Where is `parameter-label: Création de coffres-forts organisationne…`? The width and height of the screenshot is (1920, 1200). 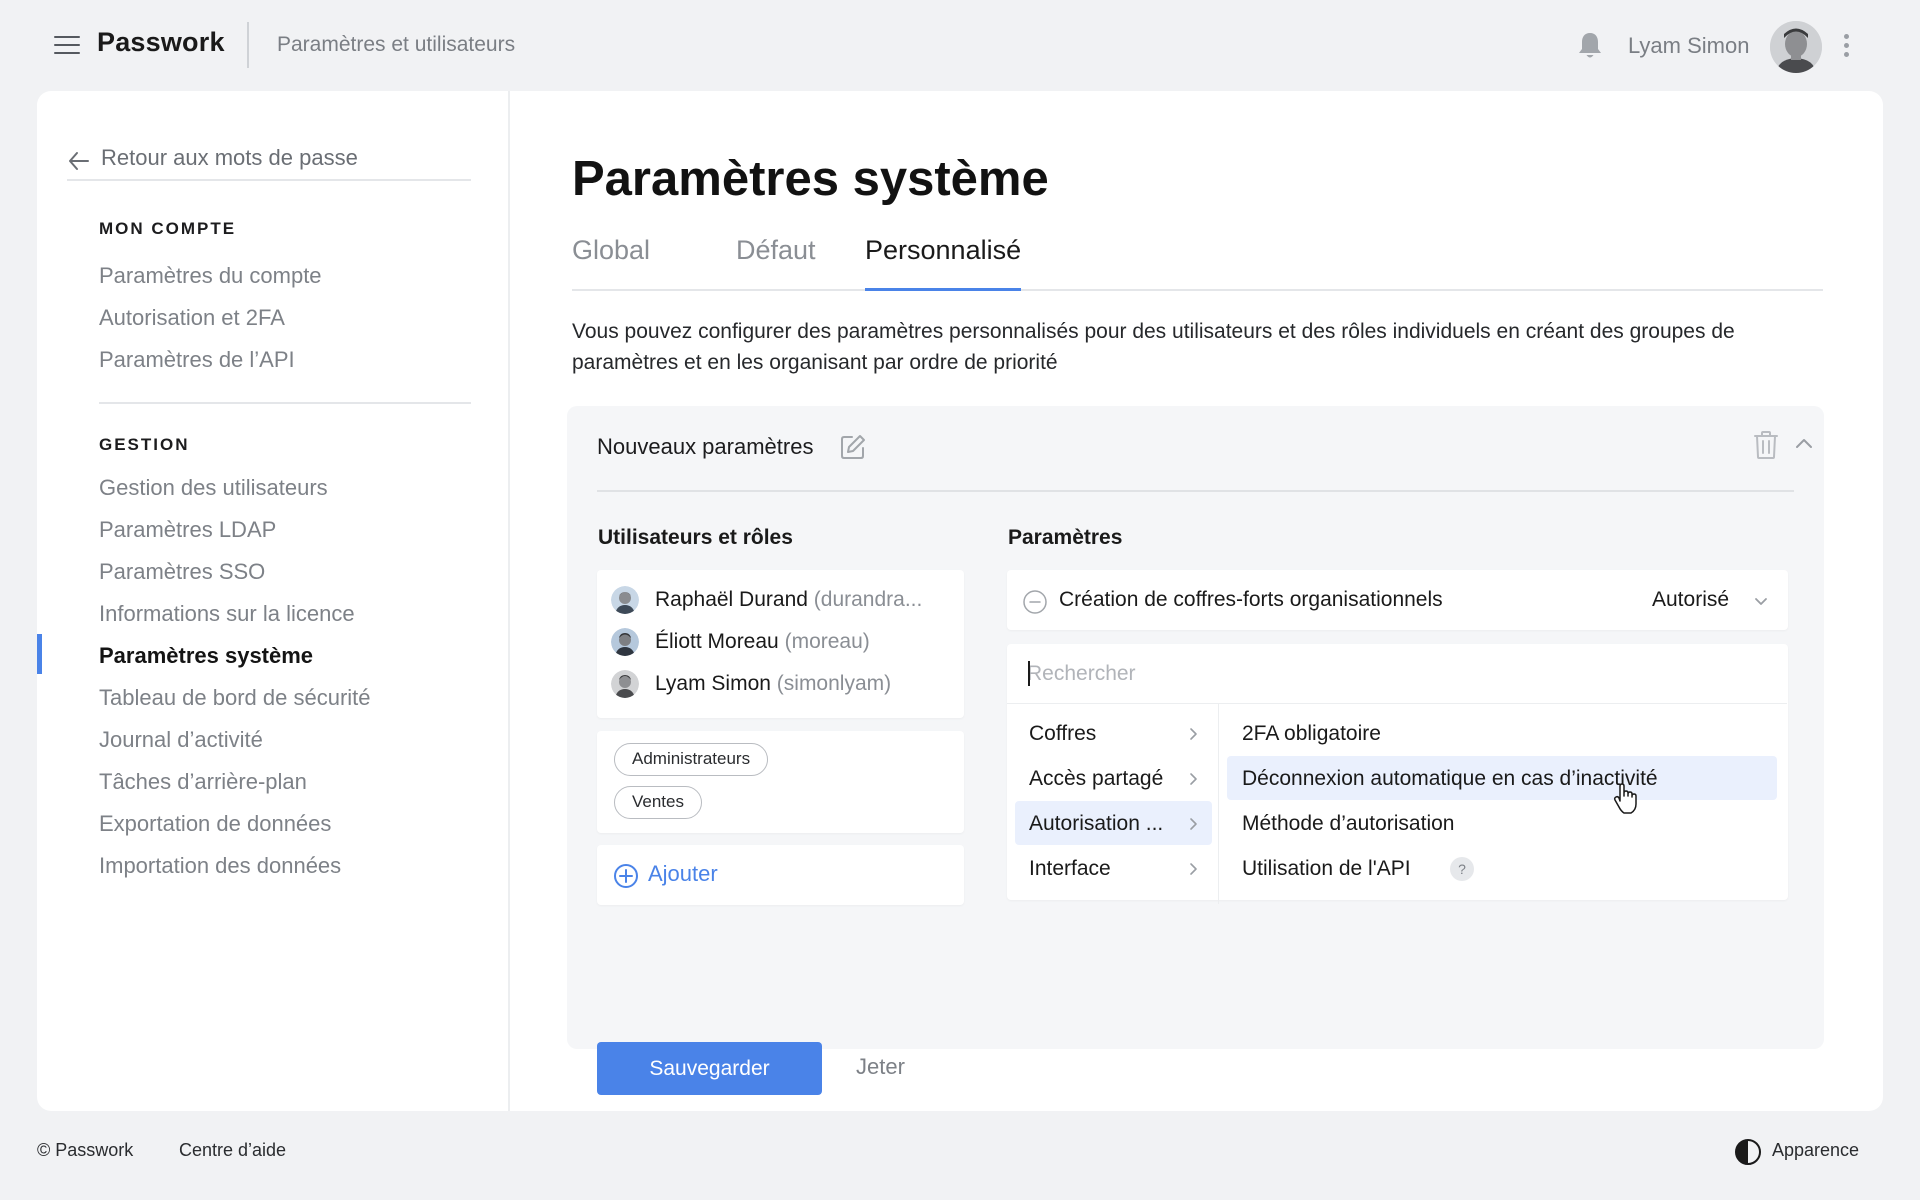 parameter-label: Création de coffres-forts organisationne… is located at coordinates (1251, 599).